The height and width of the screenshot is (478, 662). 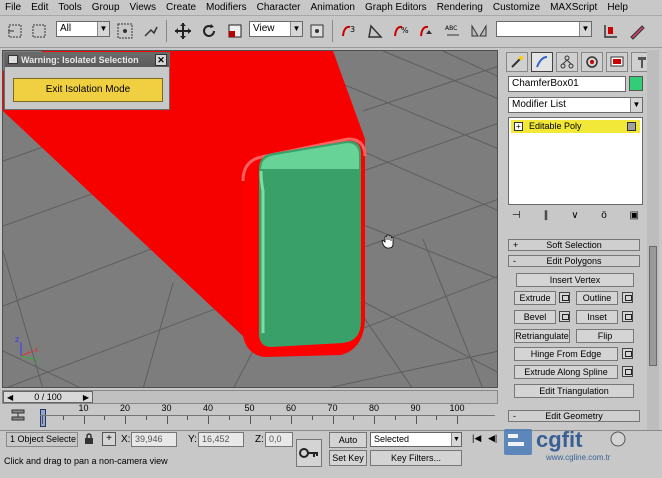 What do you see at coordinates (627, 353) in the screenshot?
I see `hinge-settings-icon` at bounding box center [627, 353].